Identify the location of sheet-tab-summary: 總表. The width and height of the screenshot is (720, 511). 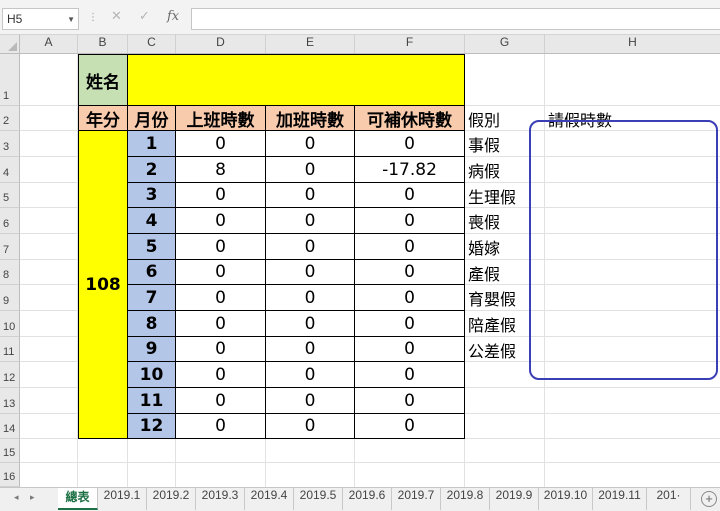
(78, 499).